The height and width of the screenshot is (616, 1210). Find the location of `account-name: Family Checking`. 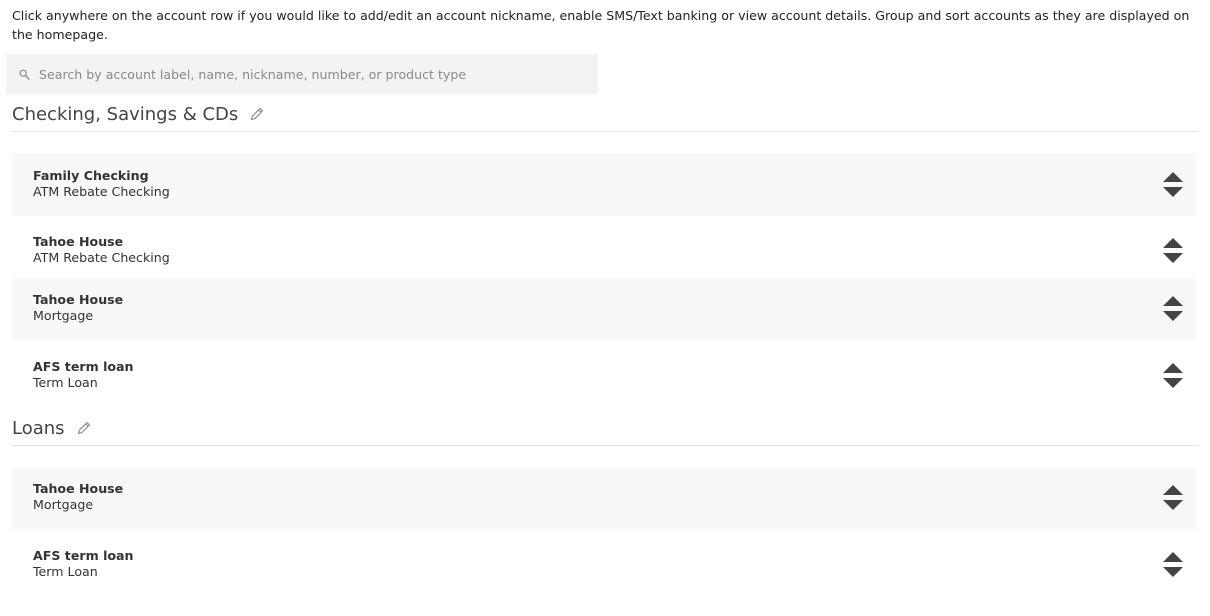

account-name: Family Checking is located at coordinates (91, 175).